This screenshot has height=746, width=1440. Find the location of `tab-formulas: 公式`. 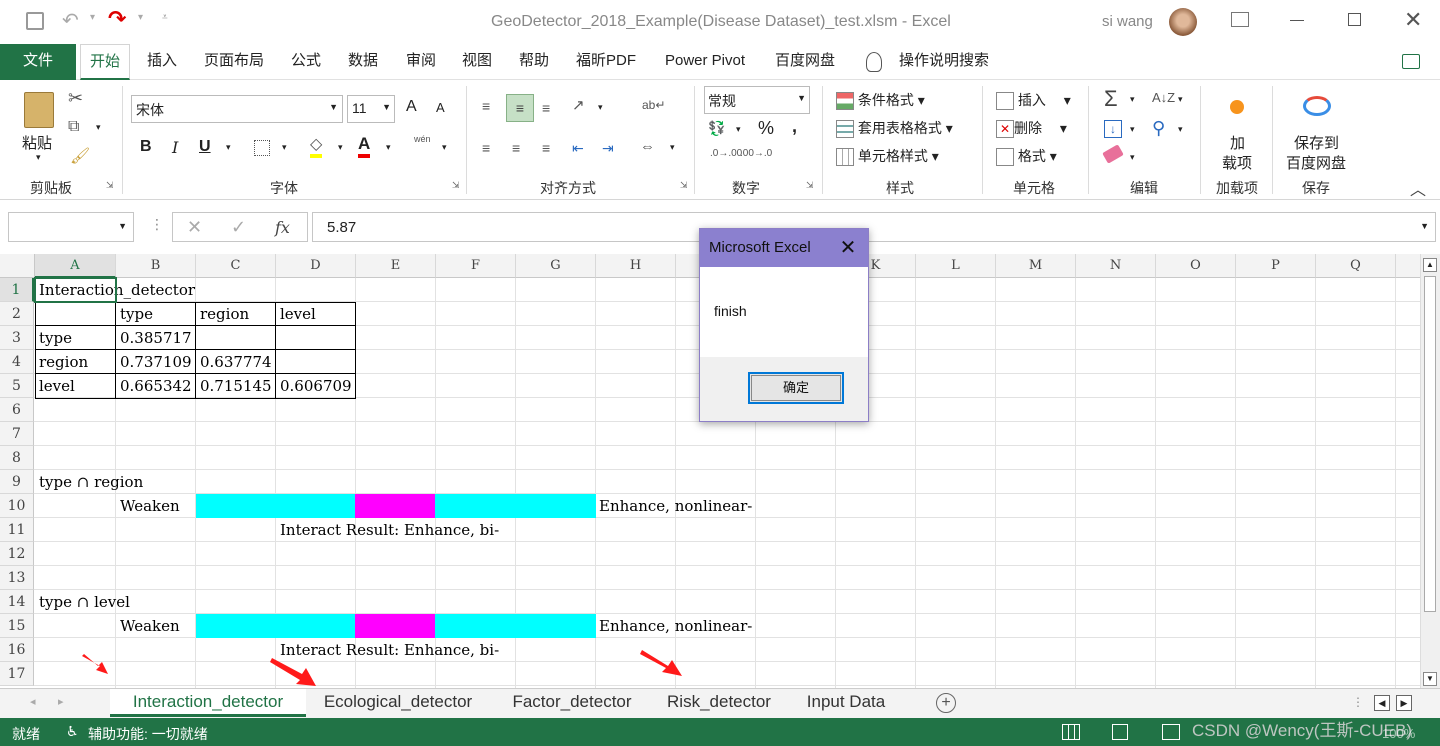

tab-formulas: 公式 is located at coordinates (306, 62).